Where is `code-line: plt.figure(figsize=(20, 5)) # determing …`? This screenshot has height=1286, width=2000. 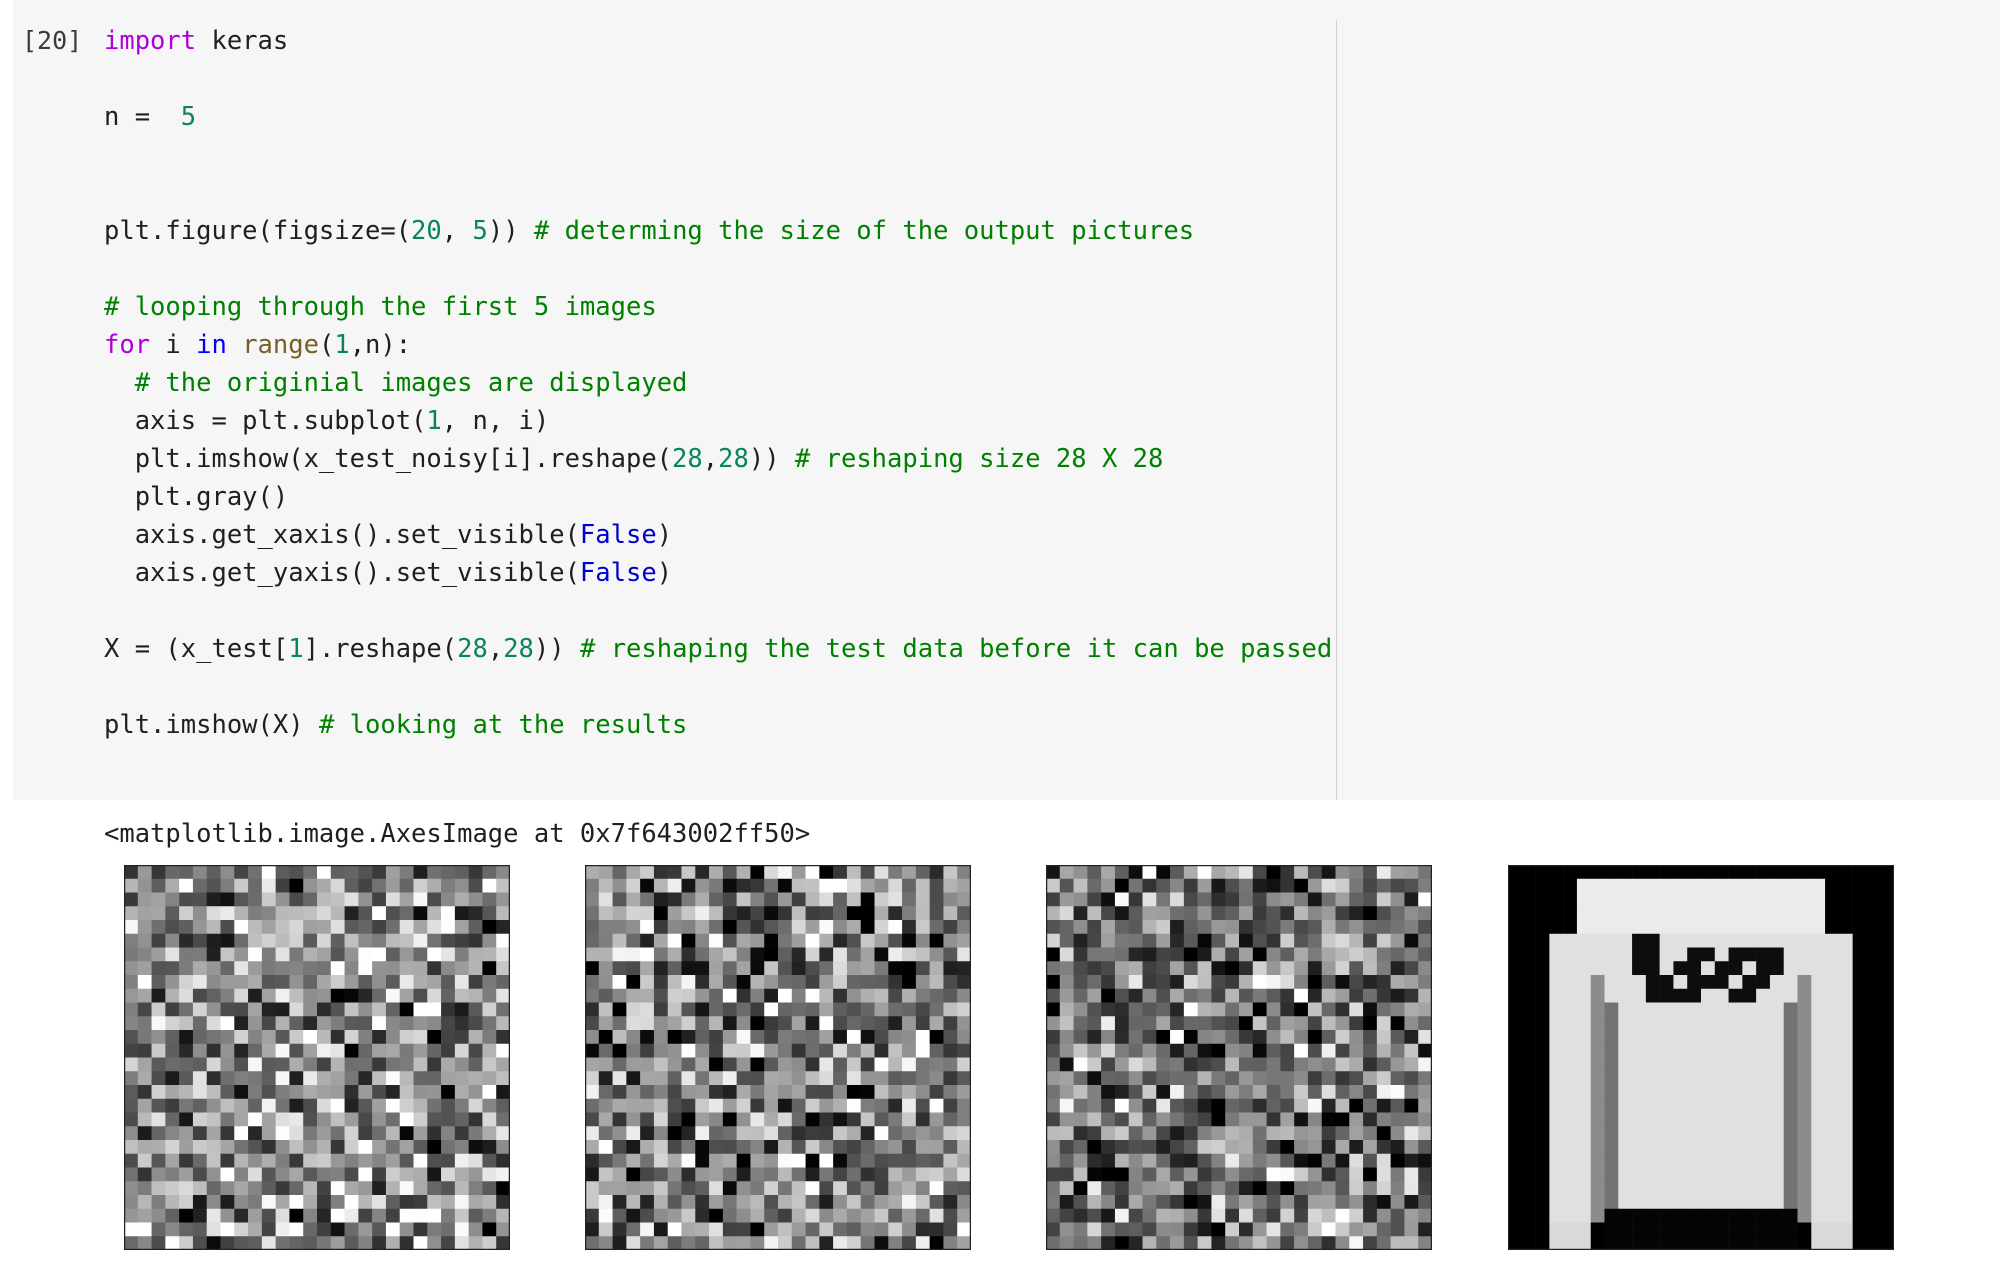
code-line: plt.figure(figsize=(20, 5)) # determing … is located at coordinates (718, 231).